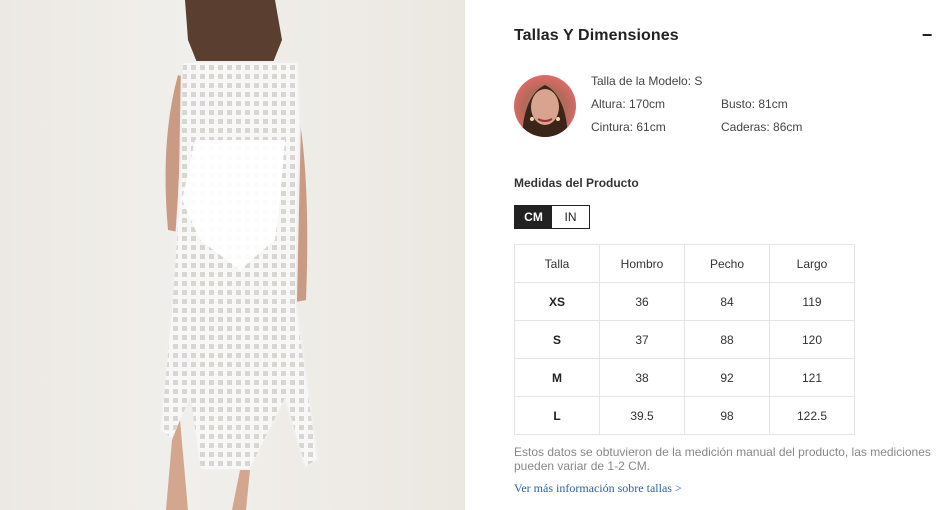 The image size is (941, 510). What do you see at coordinates (812, 377) in the screenshot?
I see `length-cell: 121` at bounding box center [812, 377].